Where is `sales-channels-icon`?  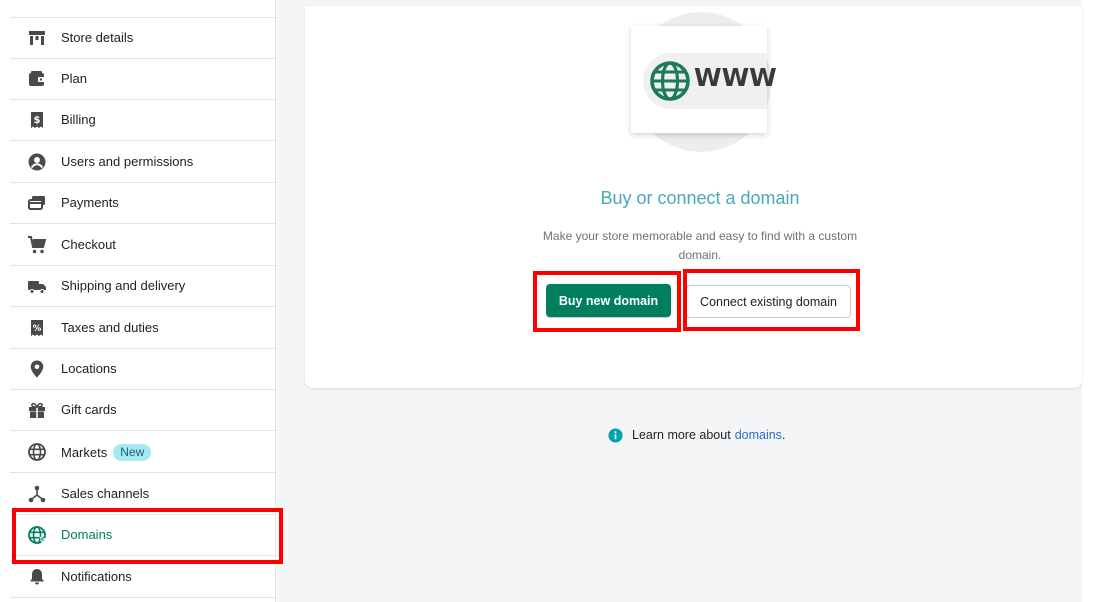
sales-channels-icon is located at coordinates (37, 494).